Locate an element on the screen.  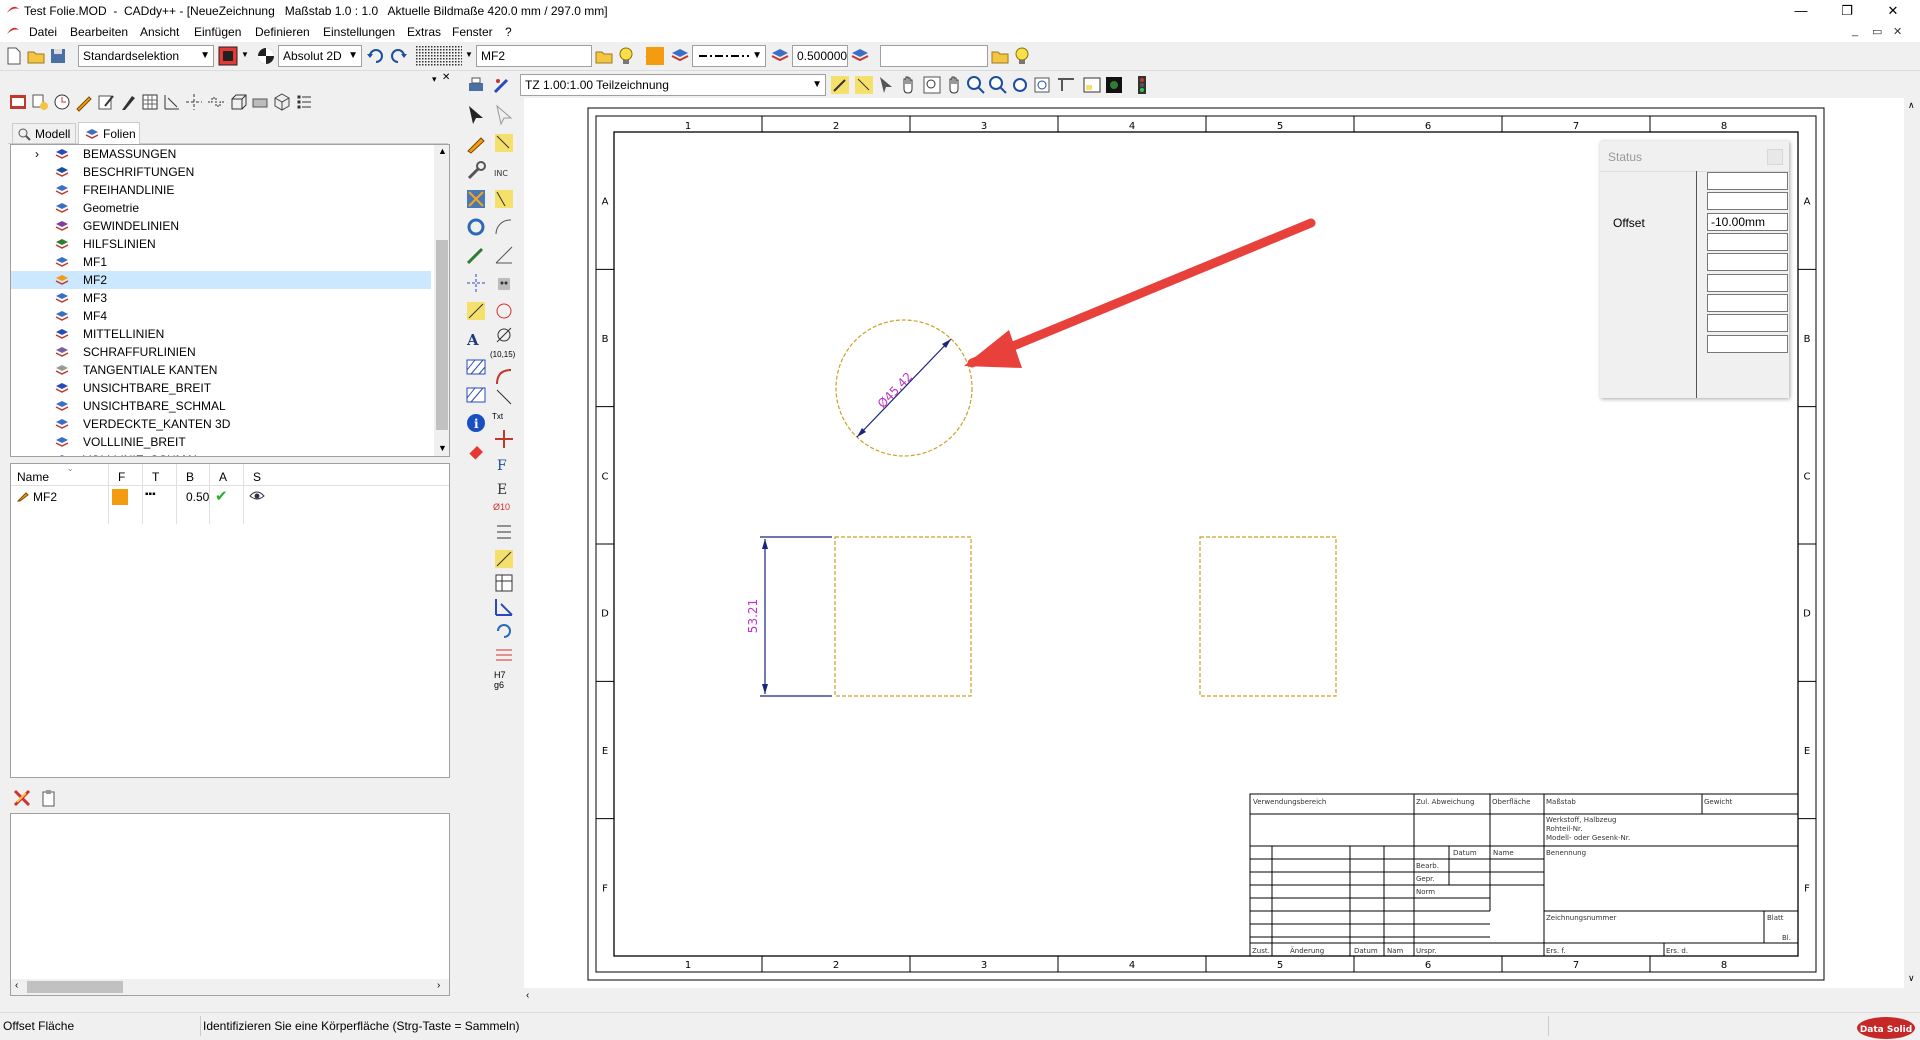
layer-manager-icon is located at coordinates (18, 102).